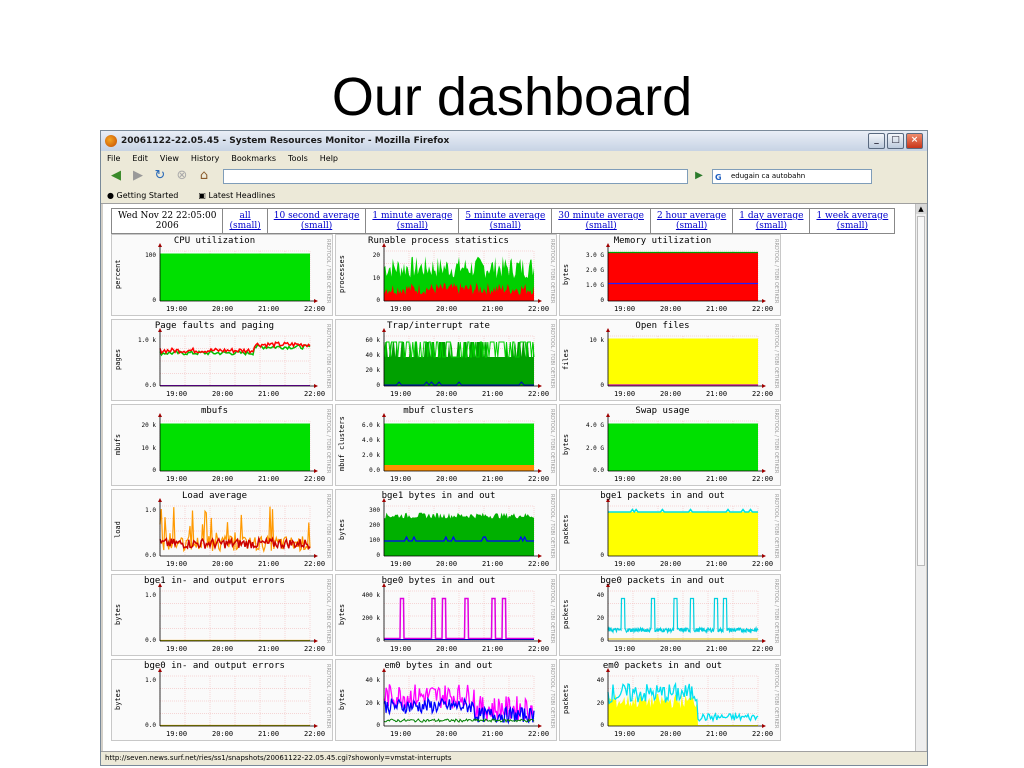  Describe the element at coordinates (317, 216) in the screenshot. I see `link-10s: 10 second average` at that location.